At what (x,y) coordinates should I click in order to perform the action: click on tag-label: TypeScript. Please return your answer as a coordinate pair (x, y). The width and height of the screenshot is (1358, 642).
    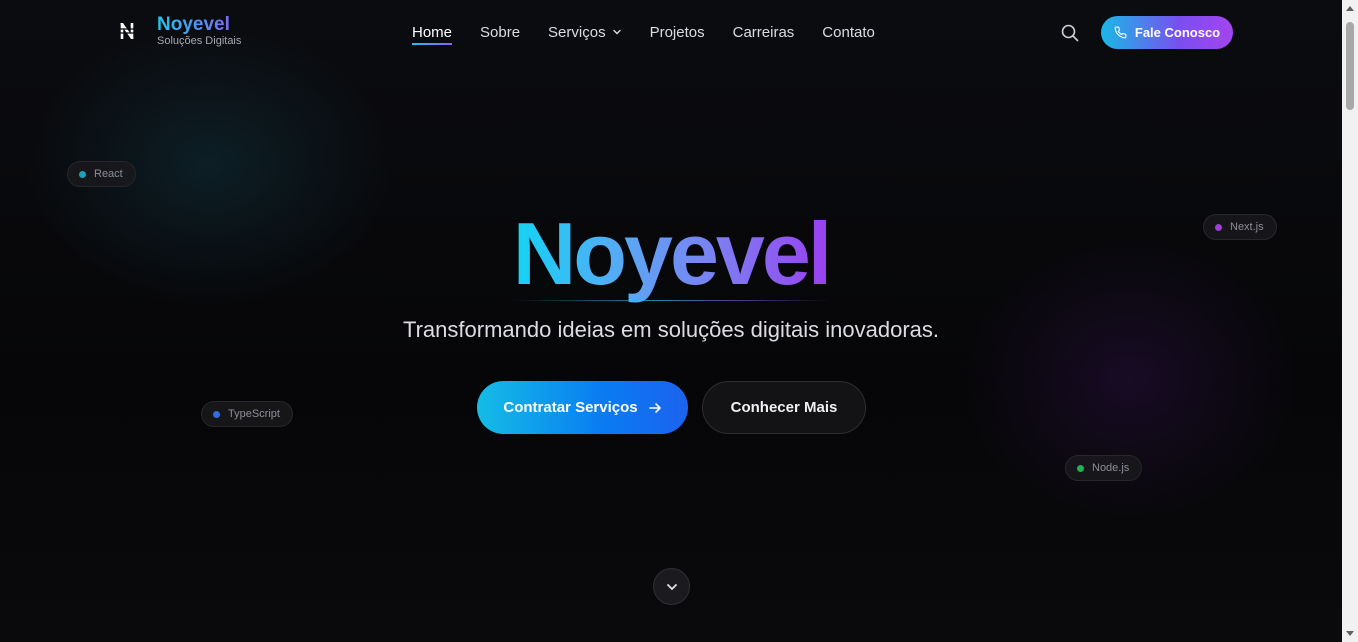
    Looking at the image, I should click on (254, 414).